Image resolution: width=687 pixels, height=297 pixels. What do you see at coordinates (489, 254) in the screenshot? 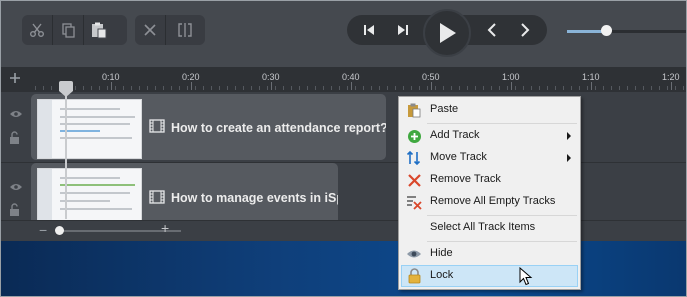
I see `menu-item-hide: Hide` at bounding box center [489, 254].